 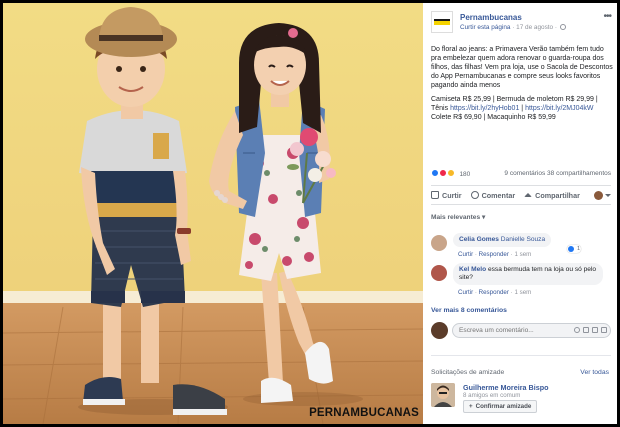 What do you see at coordinates (483, 217) in the screenshot?
I see `chevron-down-icon: ▾` at bounding box center [483, 217].